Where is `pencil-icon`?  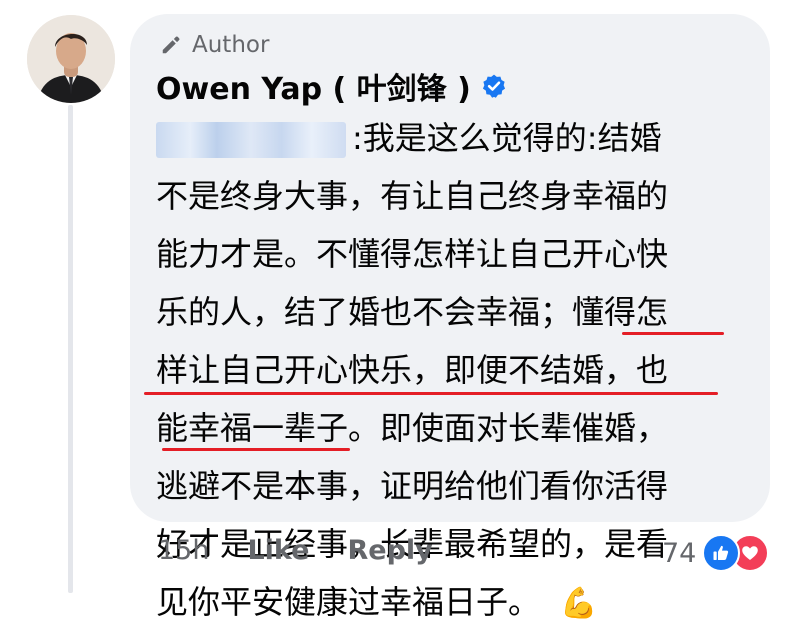 pencil-icon is located at coordinates (171, 45).